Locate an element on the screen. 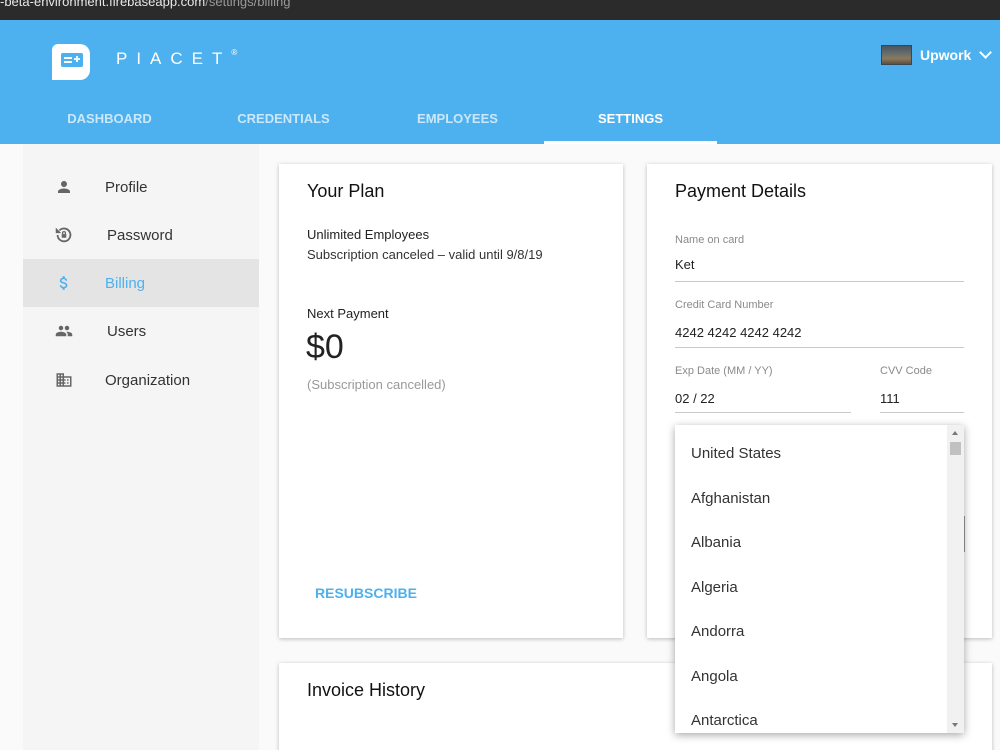 This screenshot has height=750, width=1000. payment-card-title: Payment Details is located at coordinates (741, 191).